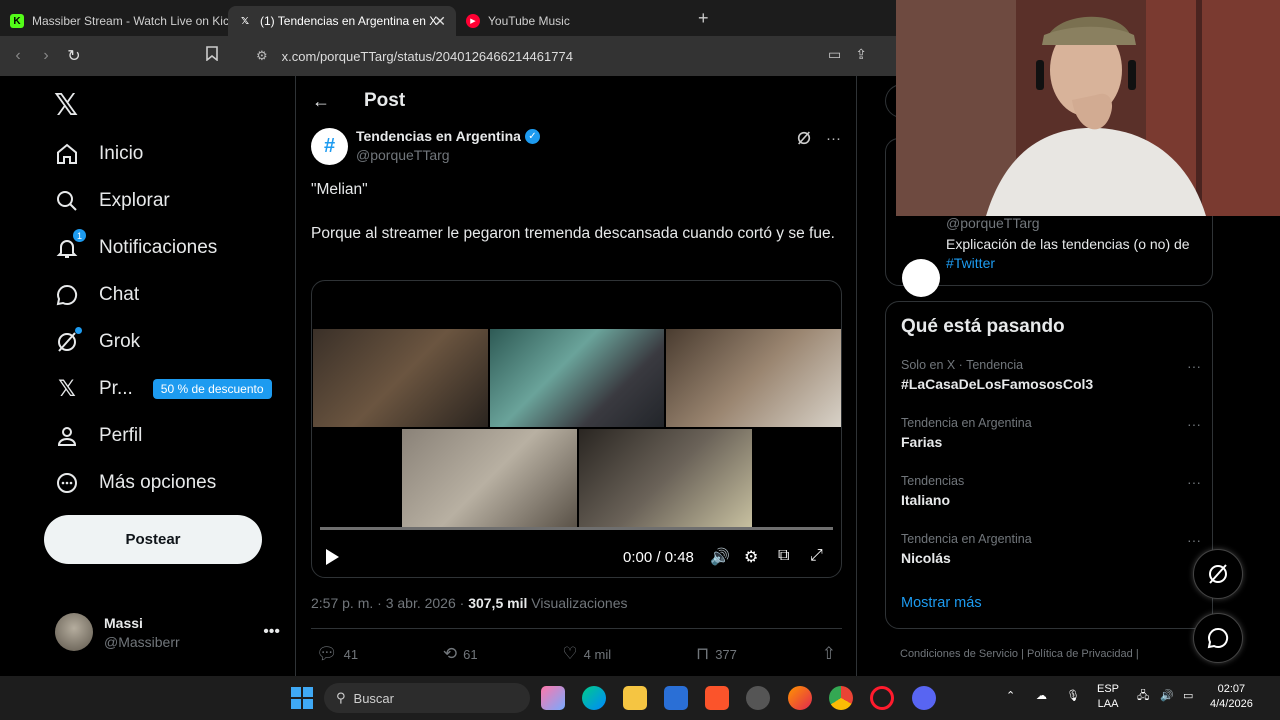 The image size is (1280, 720). I want to click on trend-item: Tendencia en Argentina Farias ···, so click(1051, 433).